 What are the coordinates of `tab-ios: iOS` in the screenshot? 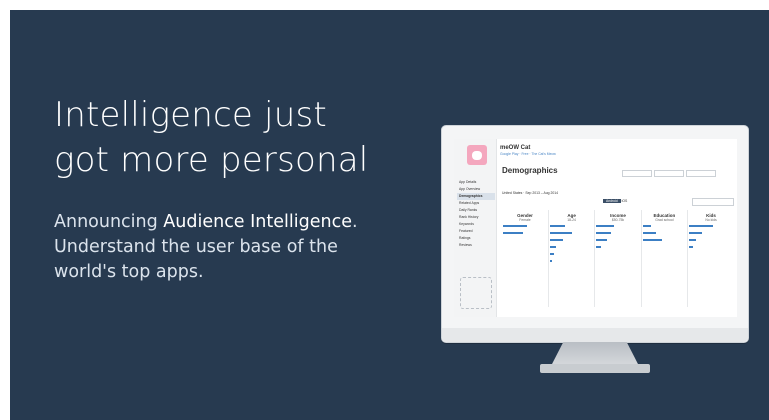 It's located at (624, 201).